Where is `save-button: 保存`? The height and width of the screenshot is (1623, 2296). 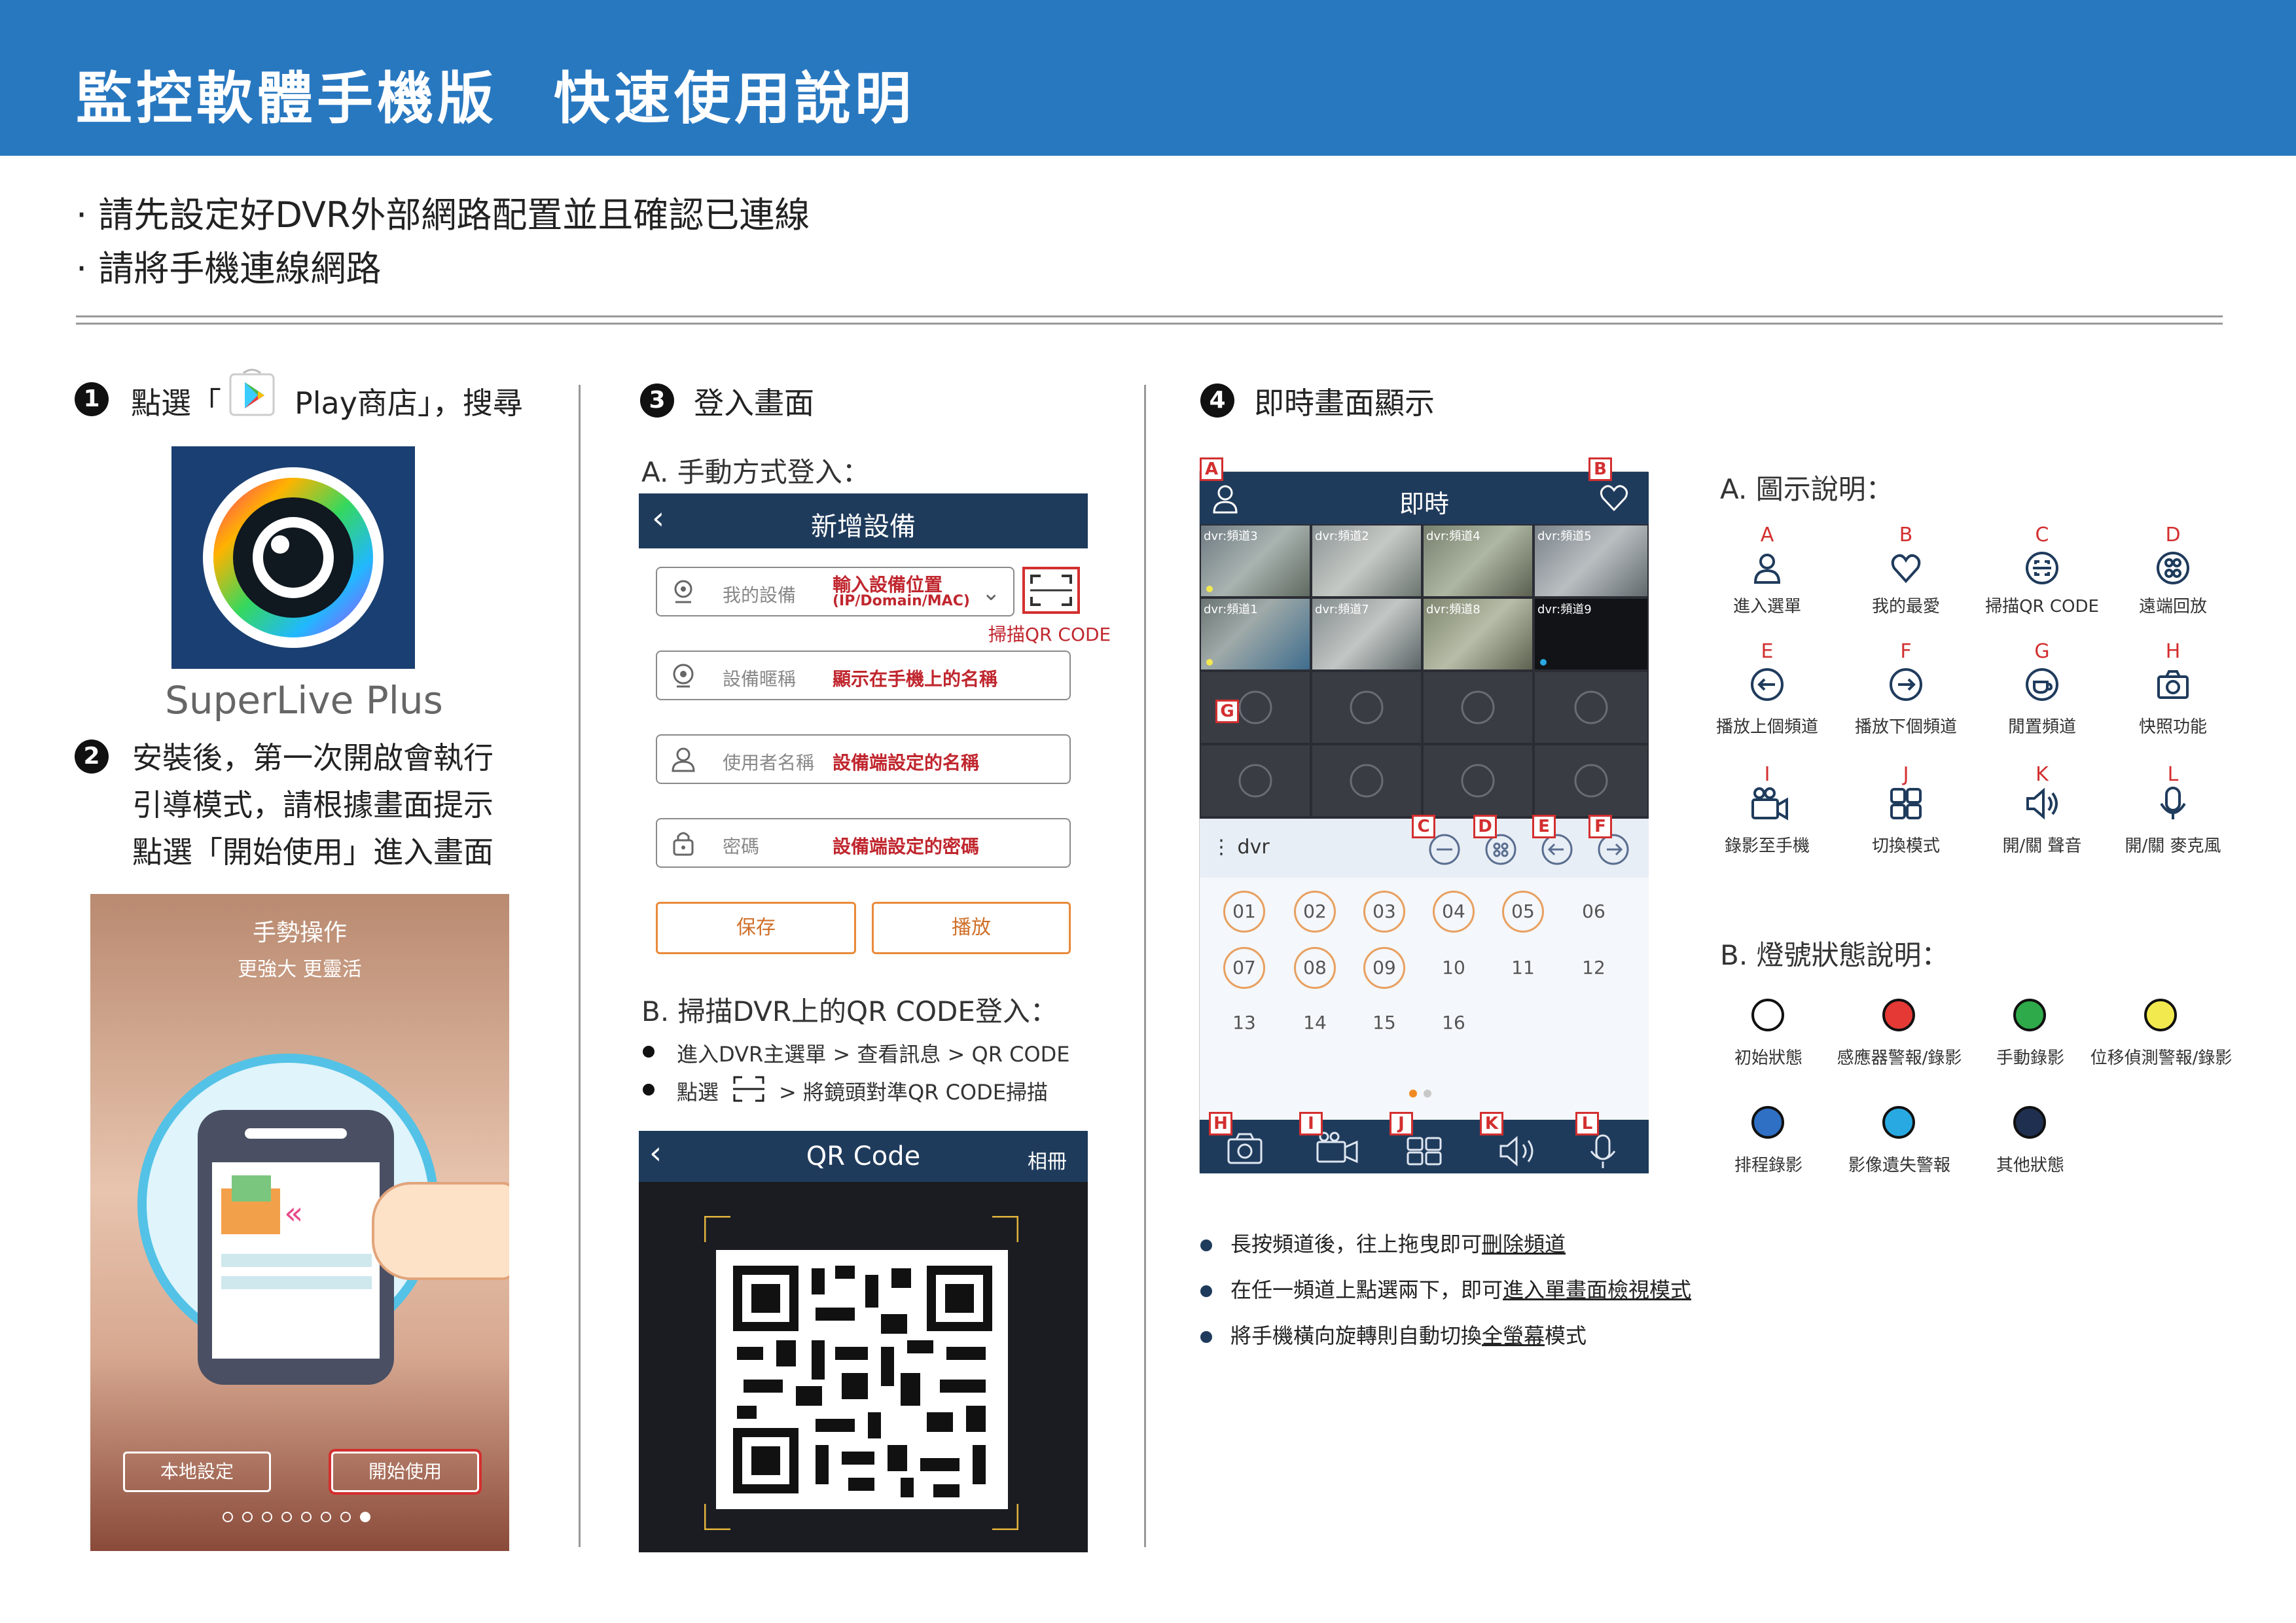 save-button: 保存 is located at coordinates (756, 928).